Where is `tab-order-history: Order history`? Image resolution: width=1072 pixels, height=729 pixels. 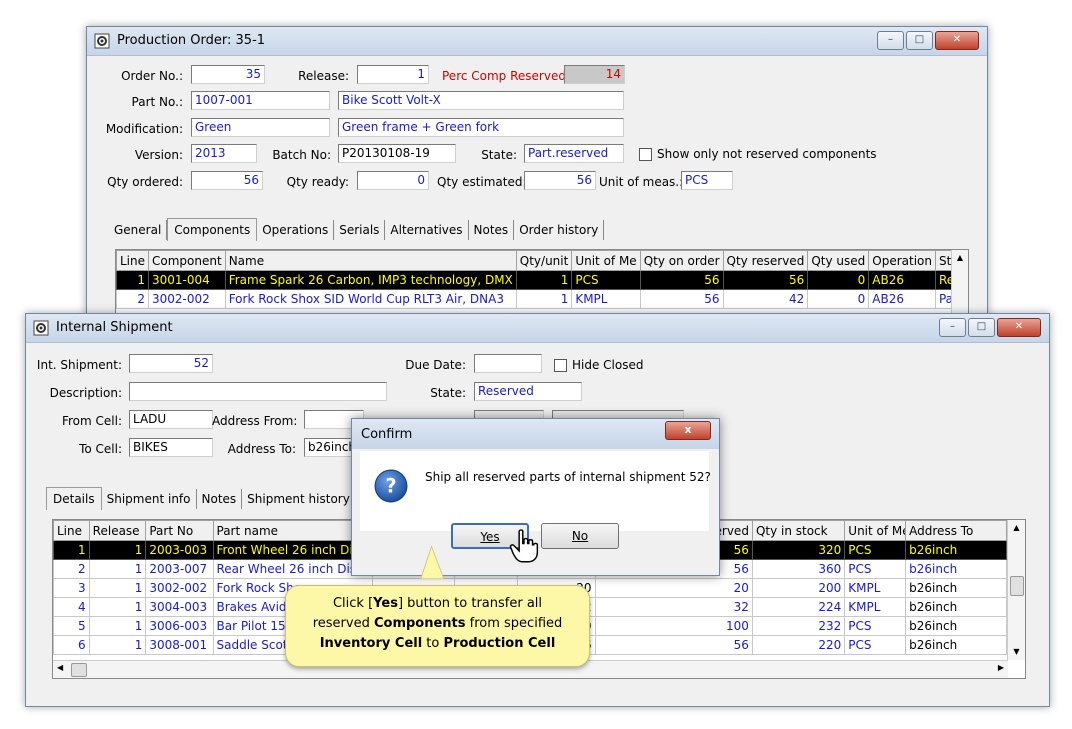
tab-order-history: Order history is located at coordinates (559, 230).